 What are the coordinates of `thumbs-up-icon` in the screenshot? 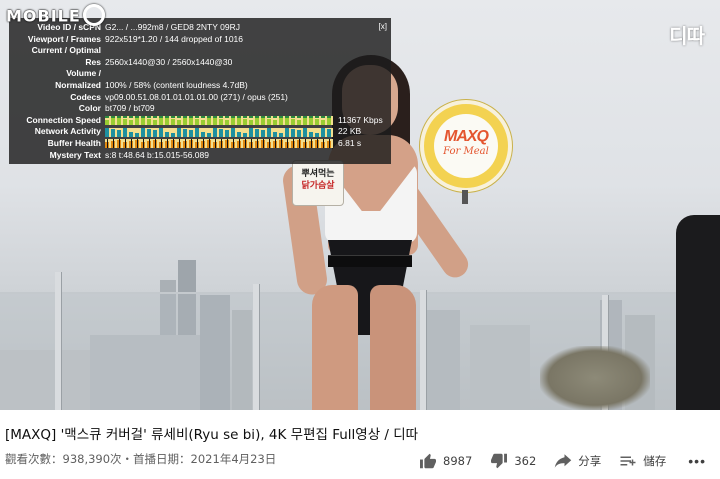 It's located at (428, 461).